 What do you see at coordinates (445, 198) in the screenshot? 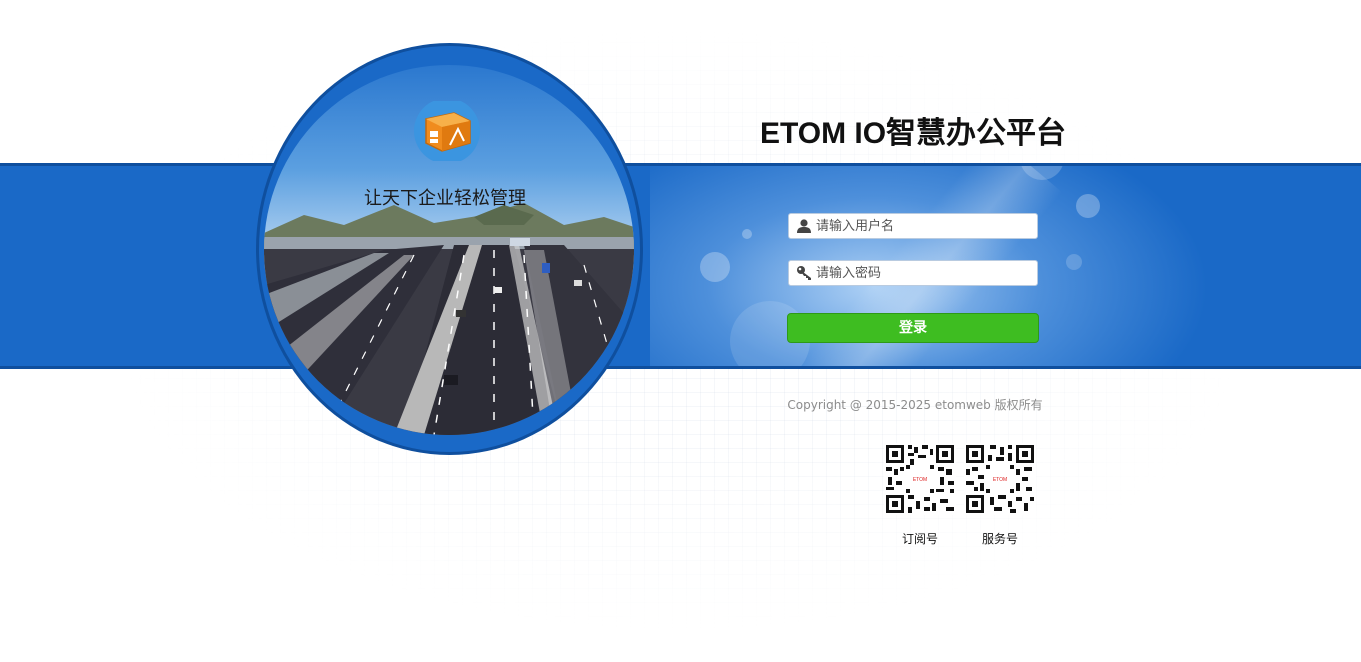
I see `slogan-text: 让天下企业轻松管理` at bounding box center [445, 198].